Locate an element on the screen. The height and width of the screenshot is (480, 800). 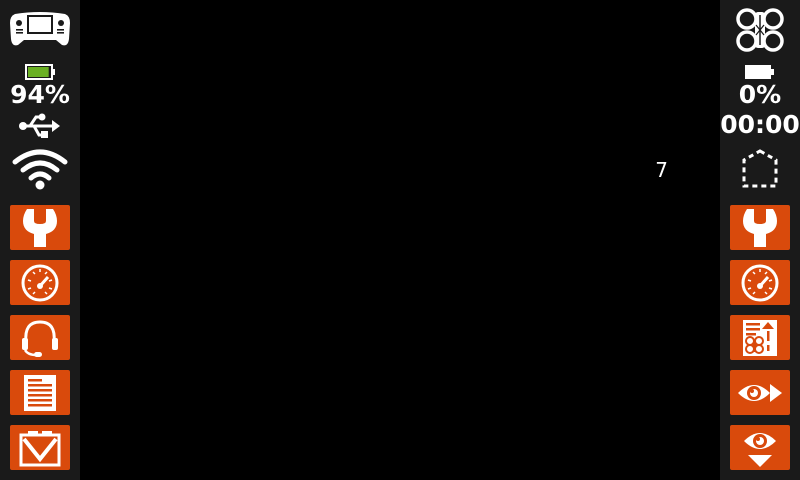
vehicle-battery-icon is located at coordinates (759, 72).